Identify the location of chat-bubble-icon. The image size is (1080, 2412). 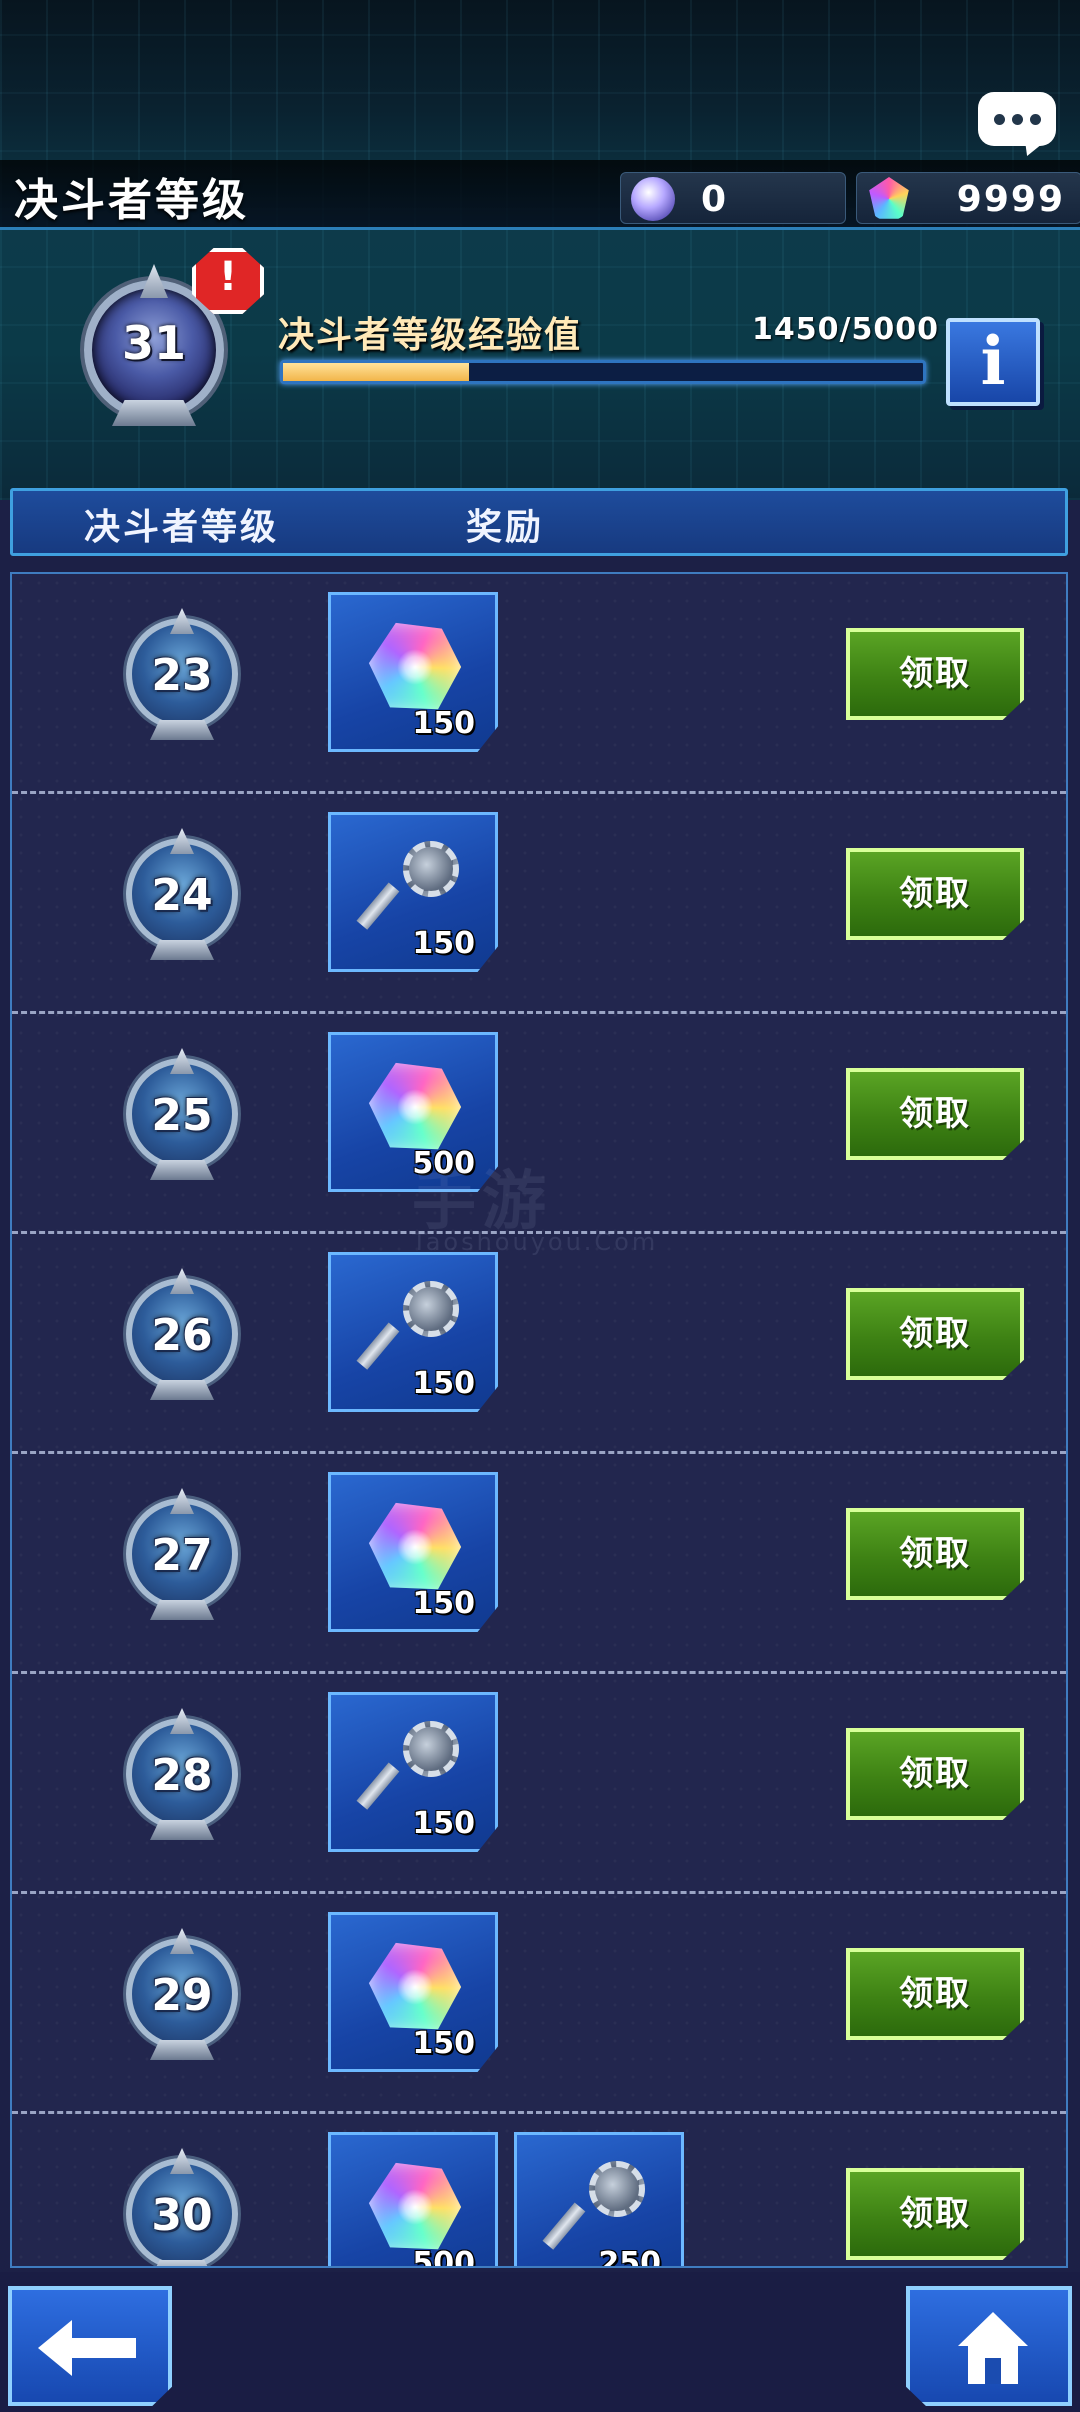
(1017, 119).